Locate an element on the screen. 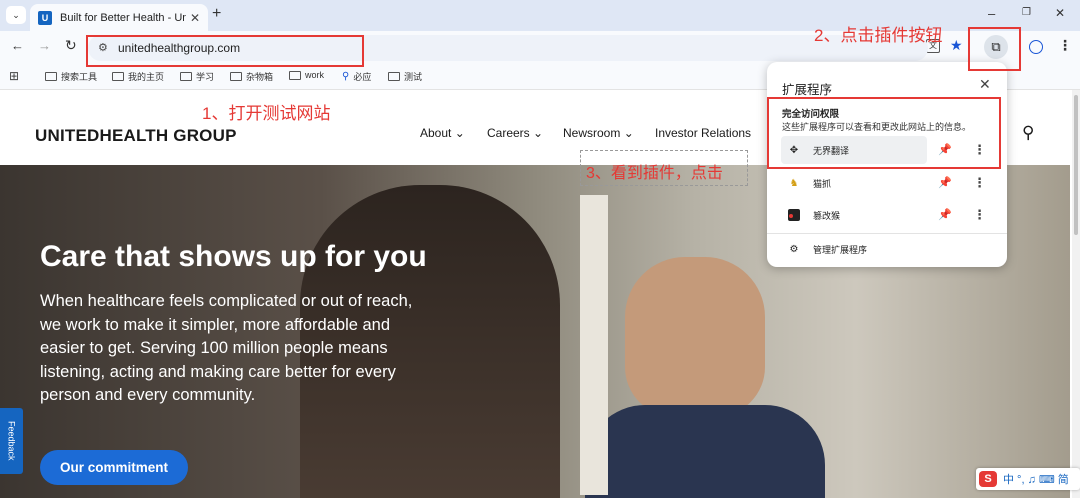 The image size is (1080, 498). nav-newsroom: Newsroom ⌄ is located at coordinates (598, 133).